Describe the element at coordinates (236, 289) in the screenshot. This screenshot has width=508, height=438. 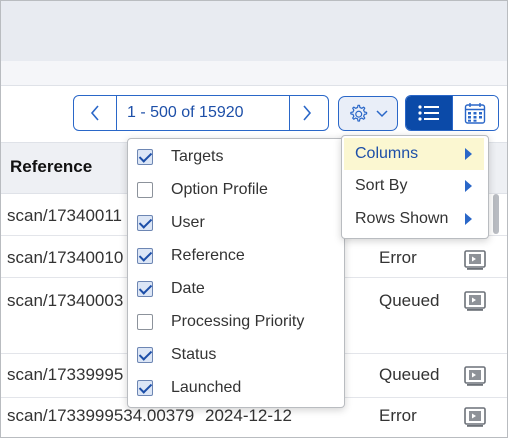
I see `column-option-date: Date` at that location.